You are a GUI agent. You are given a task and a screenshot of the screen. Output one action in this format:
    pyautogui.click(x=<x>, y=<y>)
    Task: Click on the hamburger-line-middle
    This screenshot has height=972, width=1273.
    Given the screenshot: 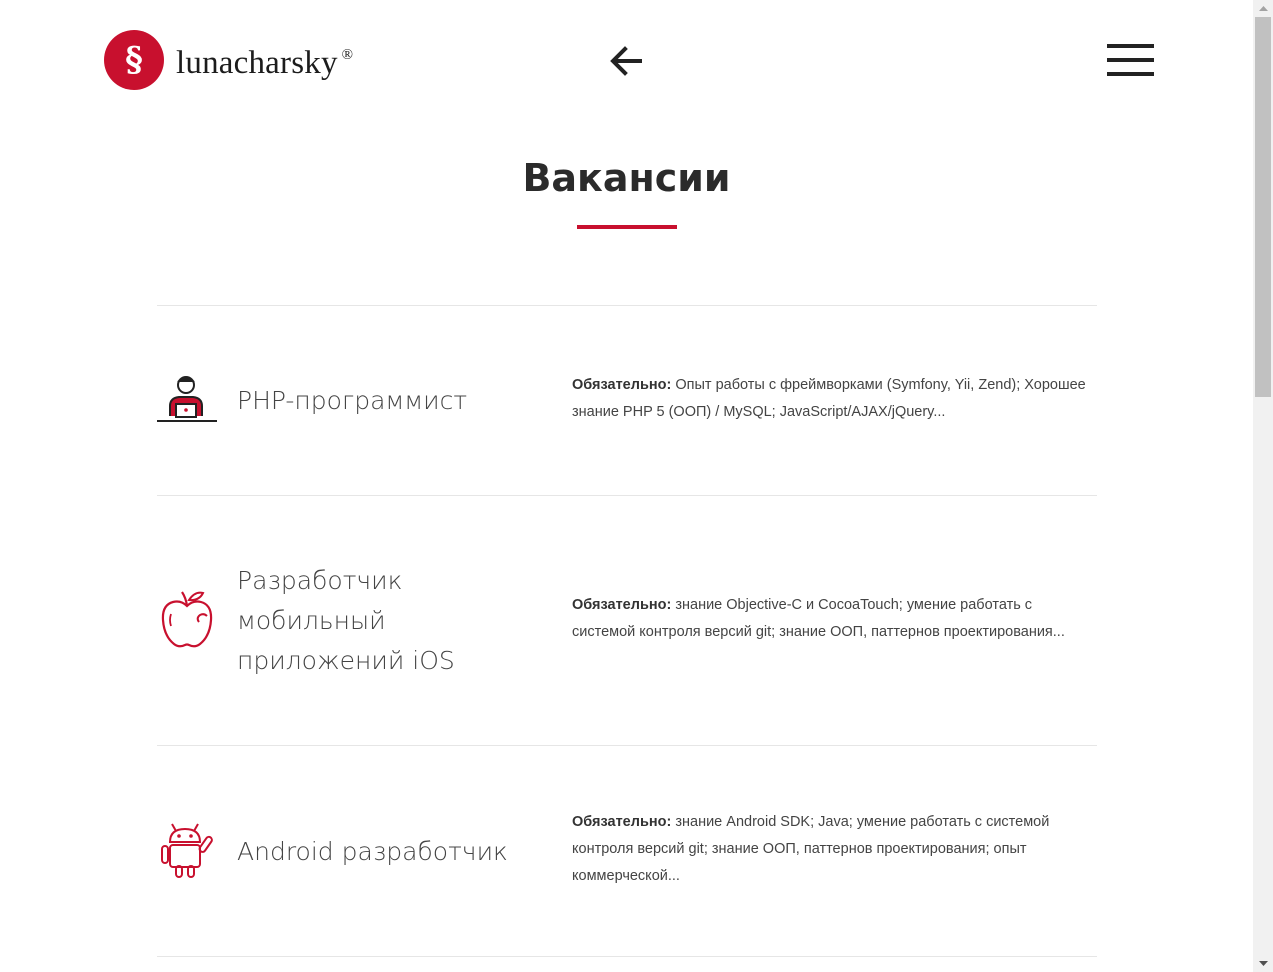 What is the action you would take?
    pyautogui.click(x=1130, y=60)
    